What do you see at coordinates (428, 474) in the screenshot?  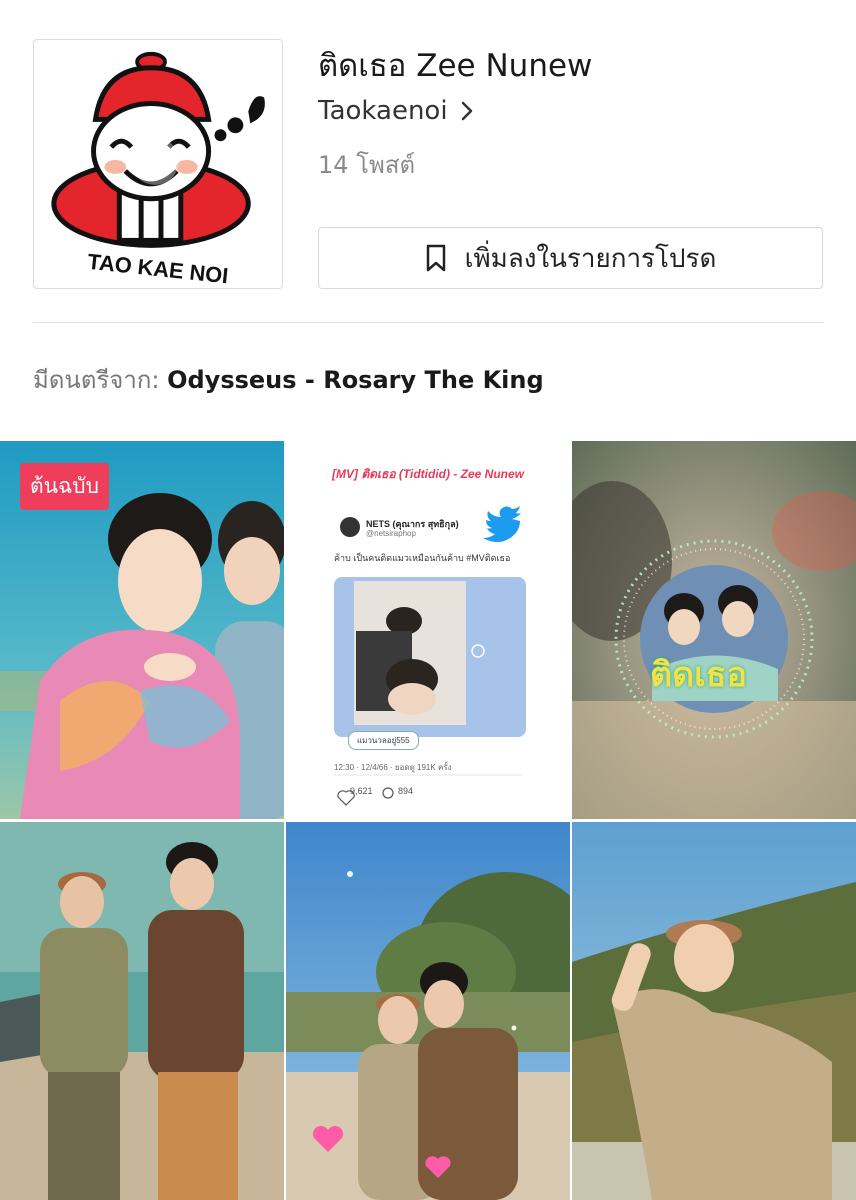 I see `video-headline: [MV] ติดเธอ (Tidtidid) - Zee Nunew` at bounding box center [428, 474].